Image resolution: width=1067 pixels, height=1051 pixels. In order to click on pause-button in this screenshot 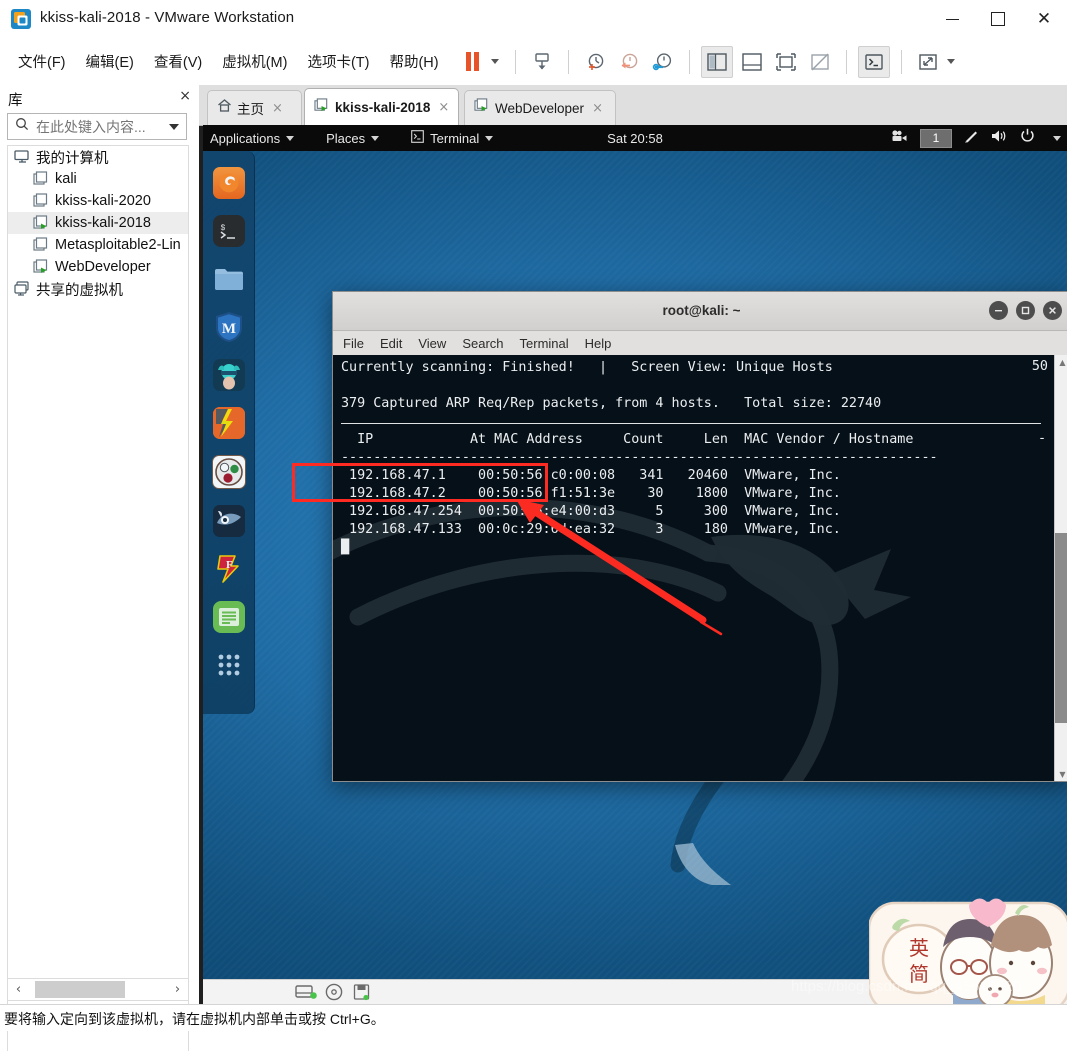, I will do `click(472, 62)`.